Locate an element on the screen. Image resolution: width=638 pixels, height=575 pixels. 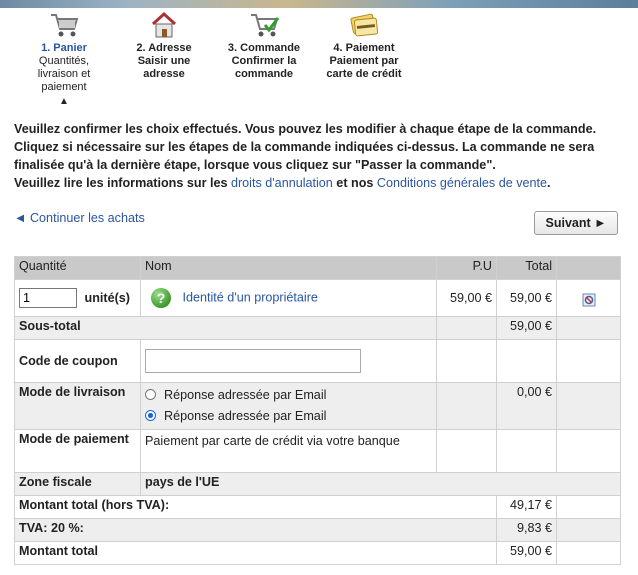
delete-item-icon is located at coordinates (589, 300).